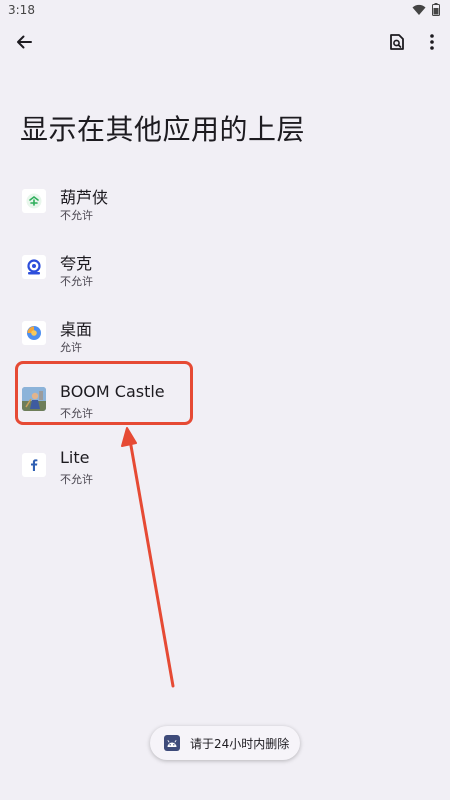 Image resolution: width=450 pixels, height=800 pixels. Describe the element at coordinates (225, 203) in the screenshot. I see `list-item-huluxia: 葫芦侠 不允许` at that location.